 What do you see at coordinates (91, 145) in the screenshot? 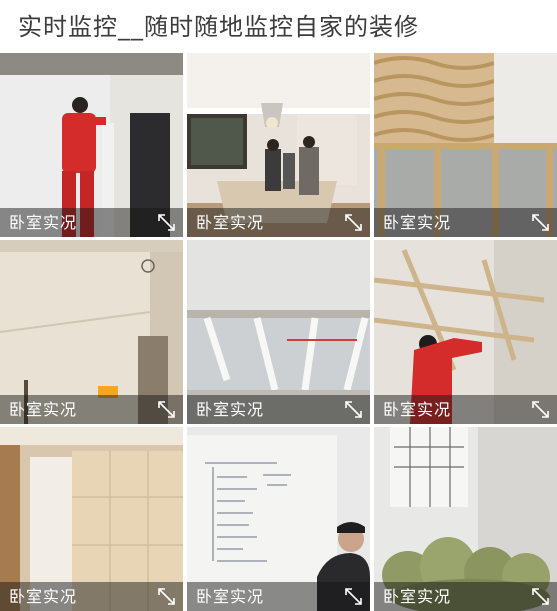
I see `camera-tile-1: 卧室实况` at bounding box center [91, 145].